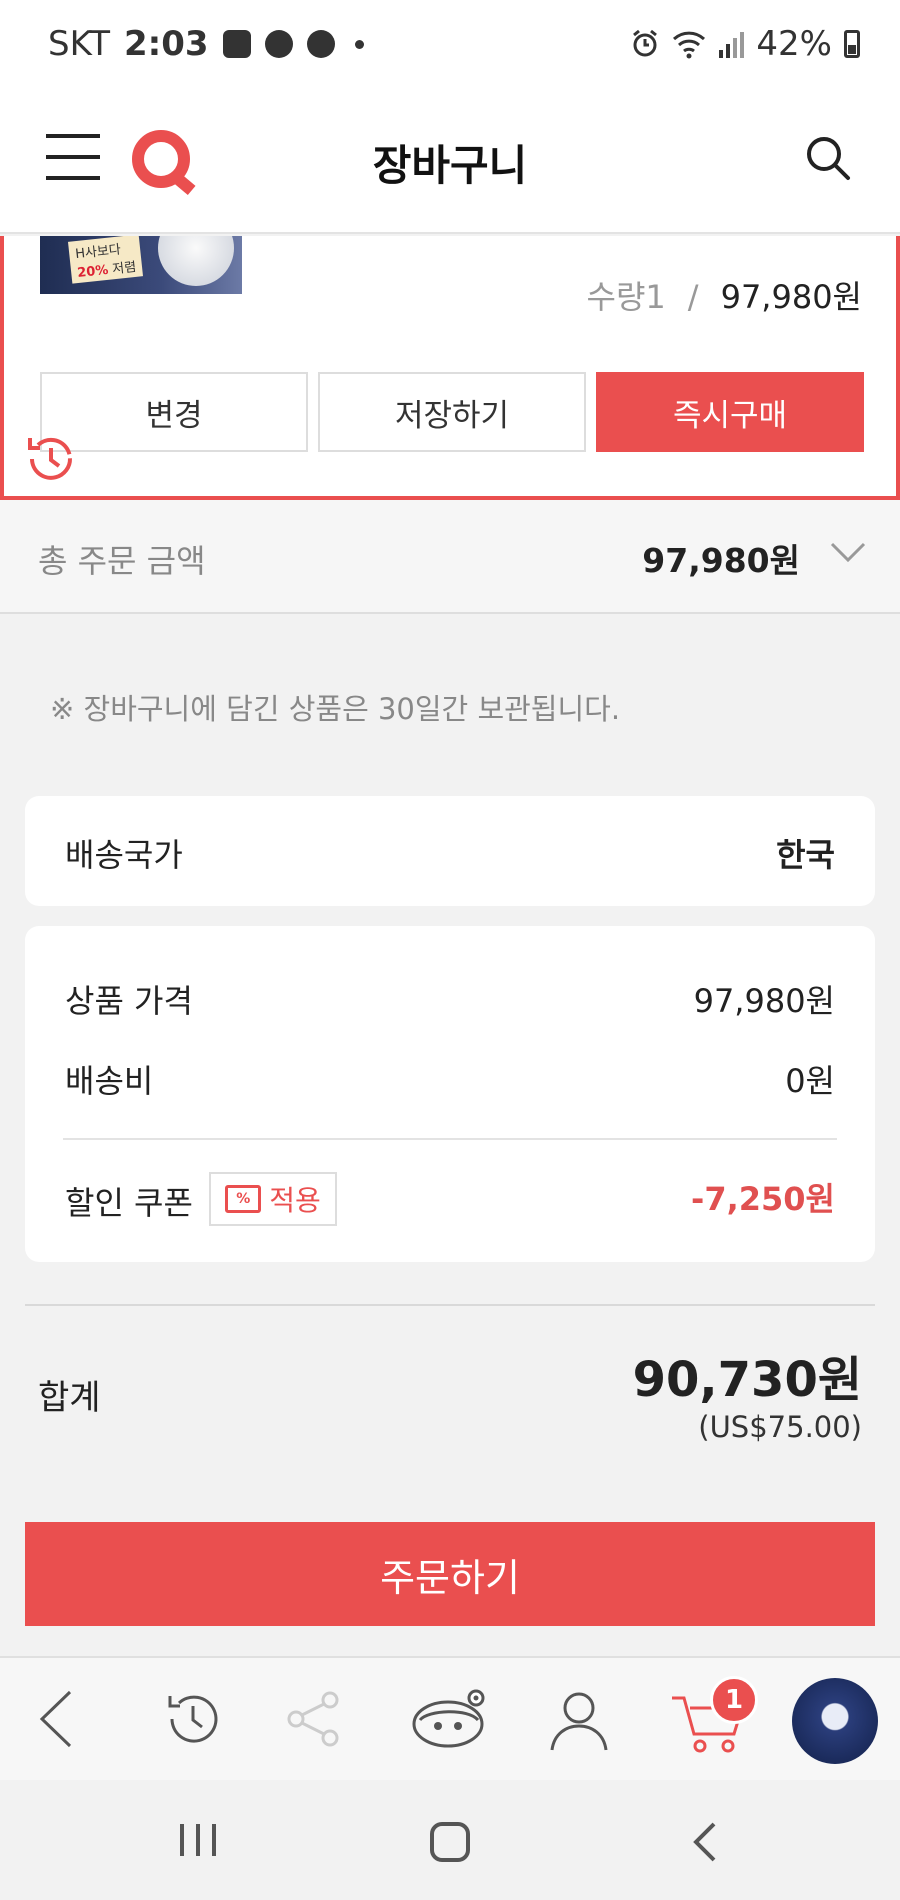 The height and width of the screenshot is (1900, 900). Describe the element at coordinates (794, 44) in the screenshot. I see `battery-percent: 42%` at that location.